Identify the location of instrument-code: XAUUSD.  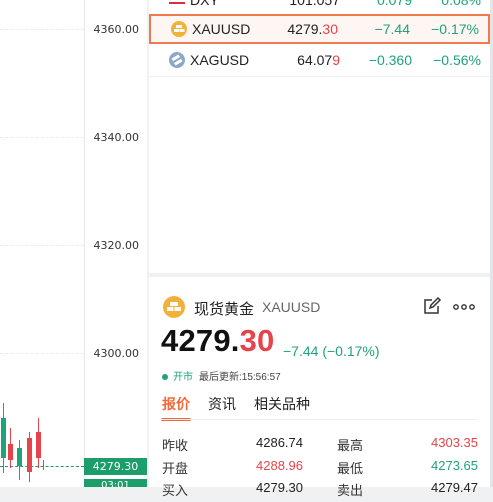
(291, 307).